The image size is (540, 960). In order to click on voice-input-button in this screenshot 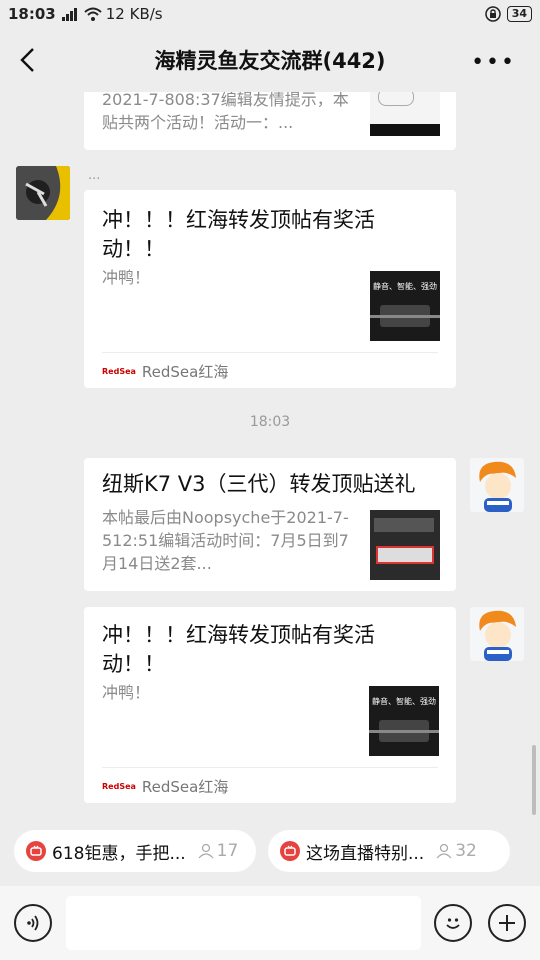, I will do `click(33, 923)`.